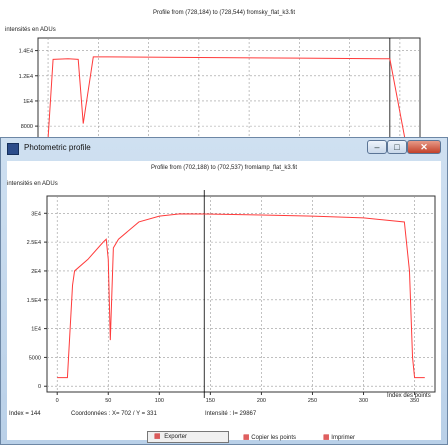 The height and width of the screenshot is (445, 448). I want to click on print-button: ▦ Imprimer, so click(358, 438).